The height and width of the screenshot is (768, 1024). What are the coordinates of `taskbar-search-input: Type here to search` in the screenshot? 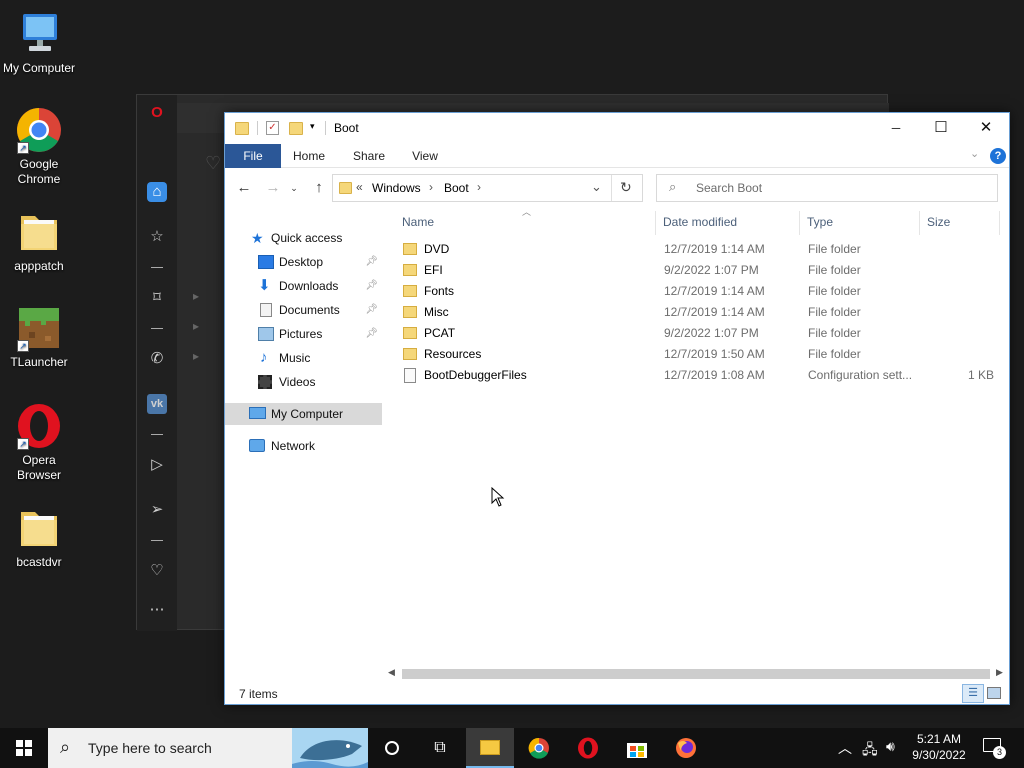 It's located at (150, 748).